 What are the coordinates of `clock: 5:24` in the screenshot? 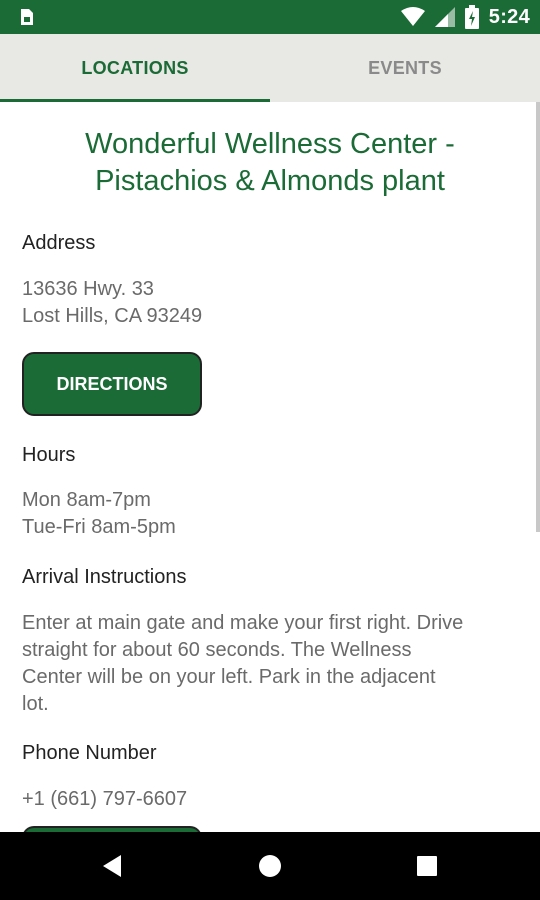 It's located at (509, 16).